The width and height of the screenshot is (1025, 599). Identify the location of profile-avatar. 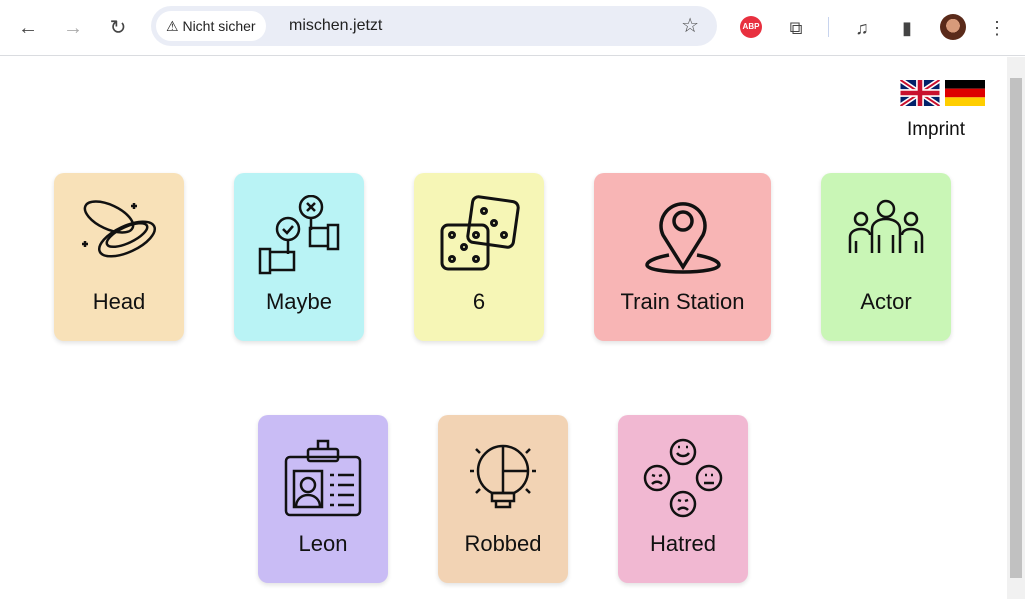
(953, 27).